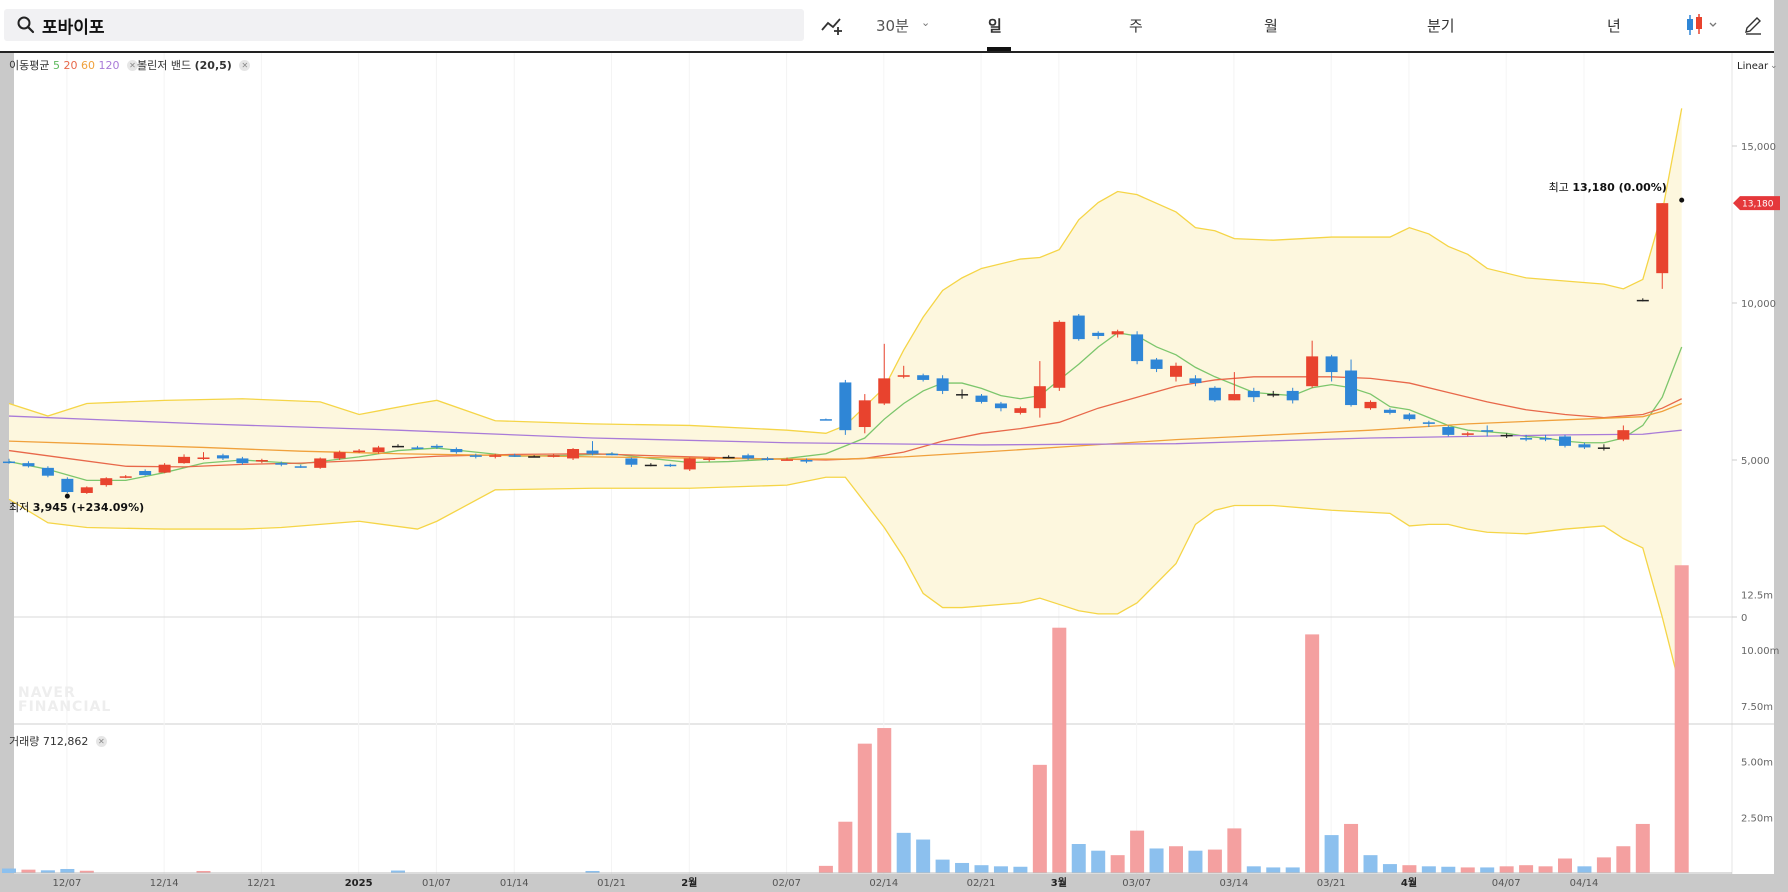 The height and width of the screenshot is (892, 1788). What do you see at coordinates (514, 883) in the screenshot?
I see `date-tick-label: 01/14` at bounding box center [514, 883].